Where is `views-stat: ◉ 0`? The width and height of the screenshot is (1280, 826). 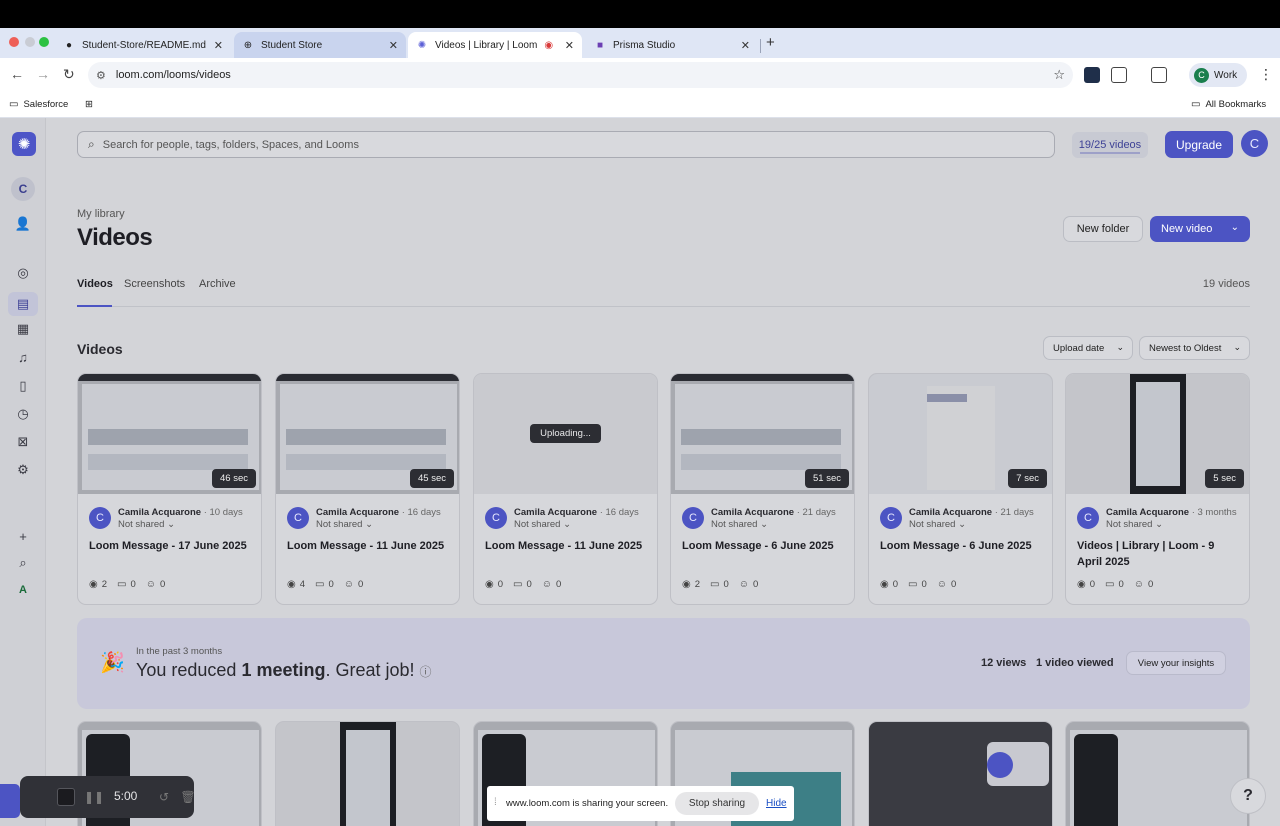 views-stat: ◉ 0 is located at coordinates (1086, 584).